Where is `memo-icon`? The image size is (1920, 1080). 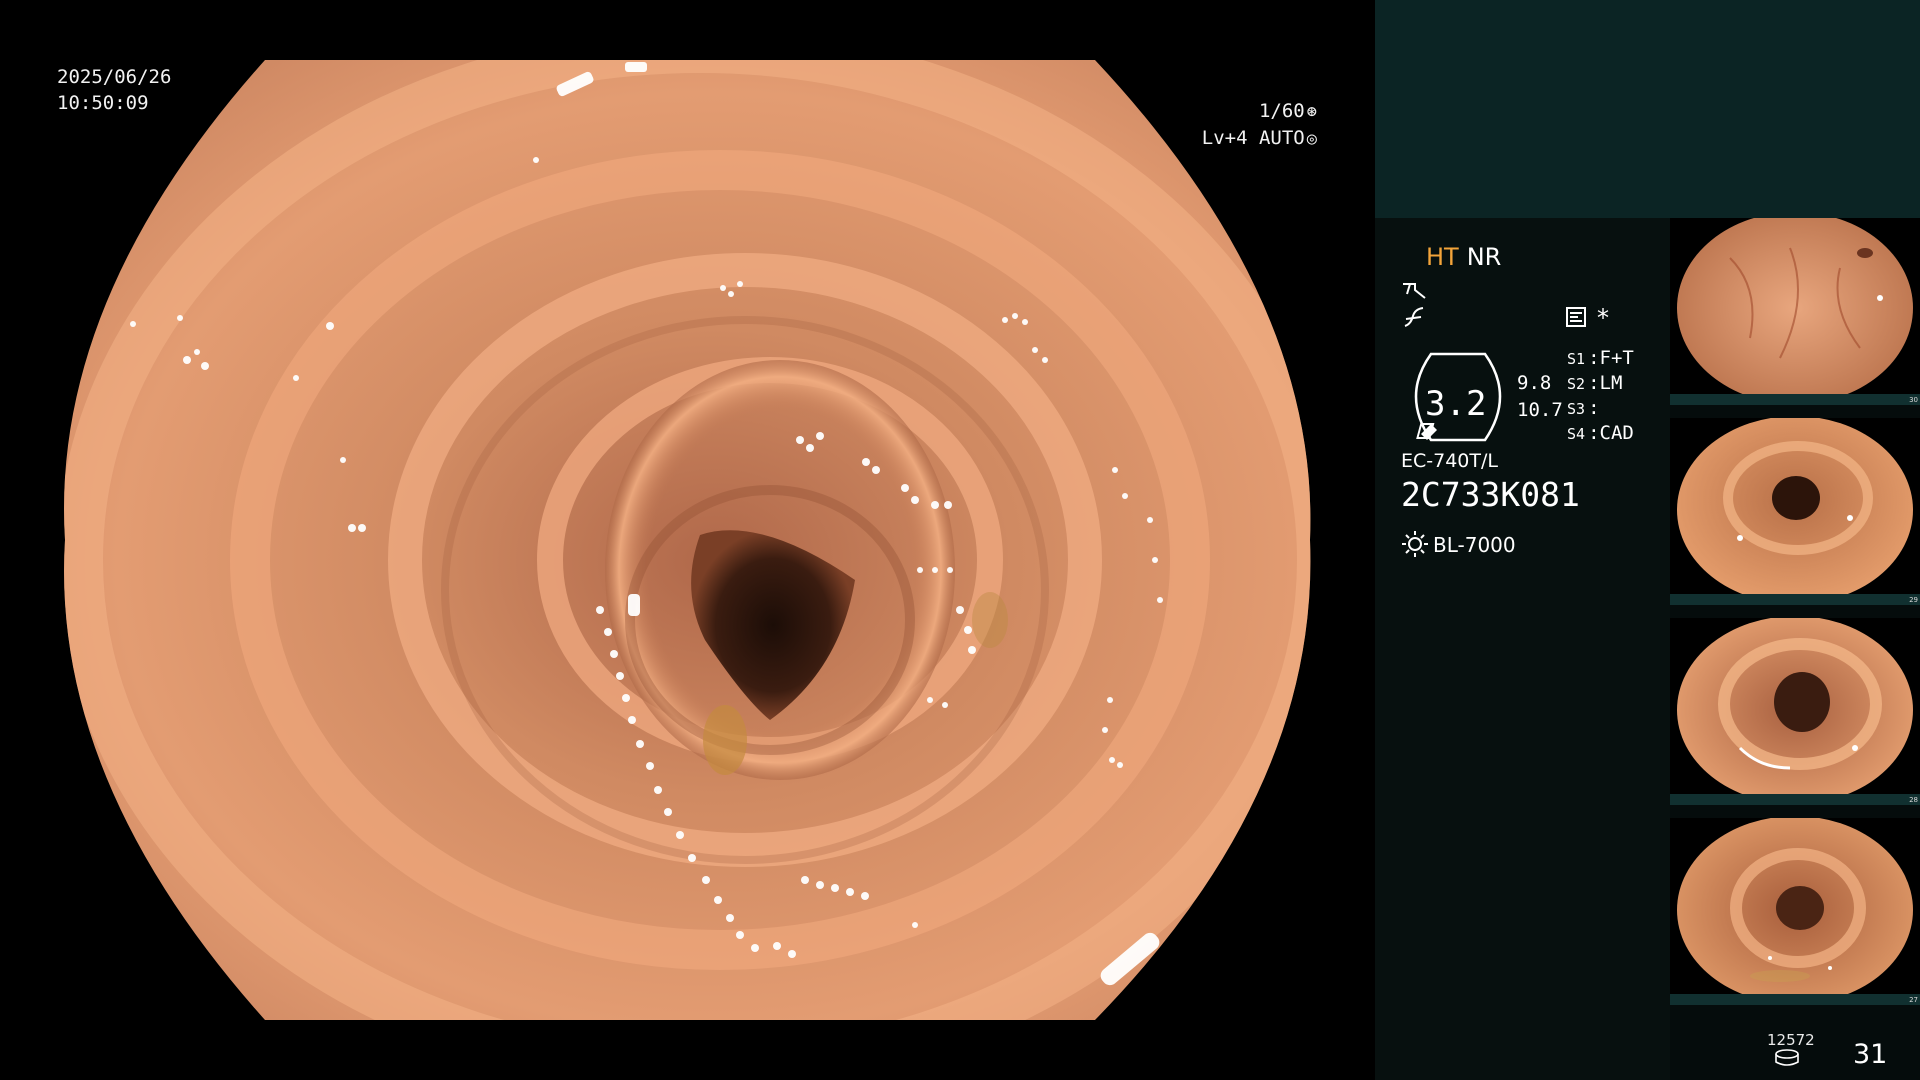 memo-icon is located at coordinates (1576, 317).